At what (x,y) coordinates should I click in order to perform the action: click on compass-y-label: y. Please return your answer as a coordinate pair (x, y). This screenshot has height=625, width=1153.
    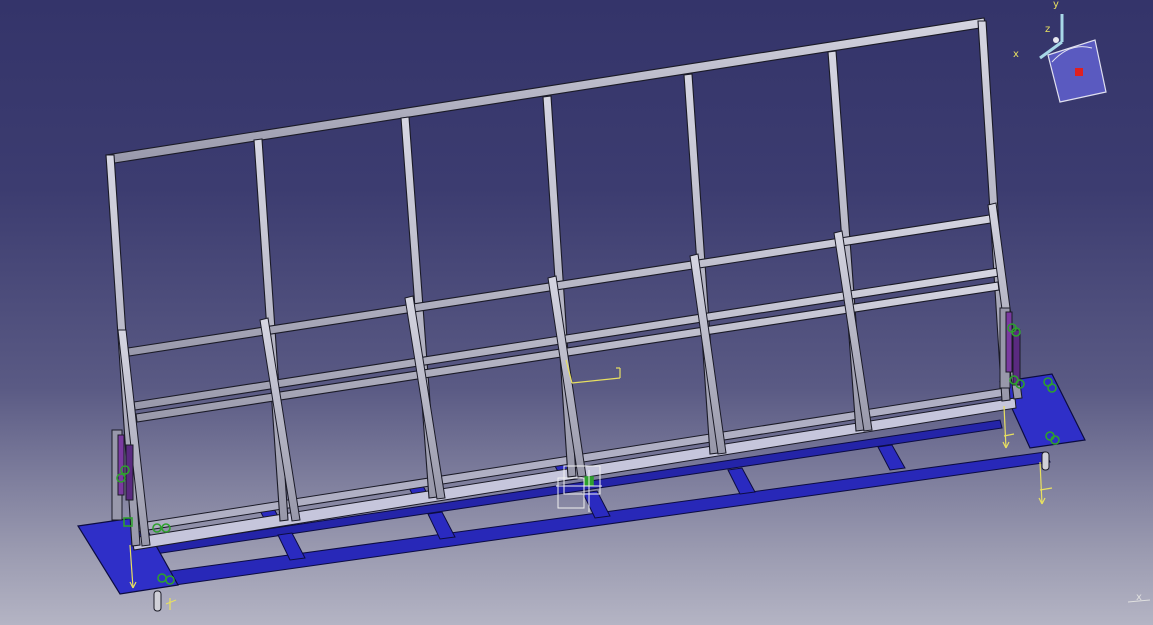
    Looking at the image, I should click on (1056, 5).